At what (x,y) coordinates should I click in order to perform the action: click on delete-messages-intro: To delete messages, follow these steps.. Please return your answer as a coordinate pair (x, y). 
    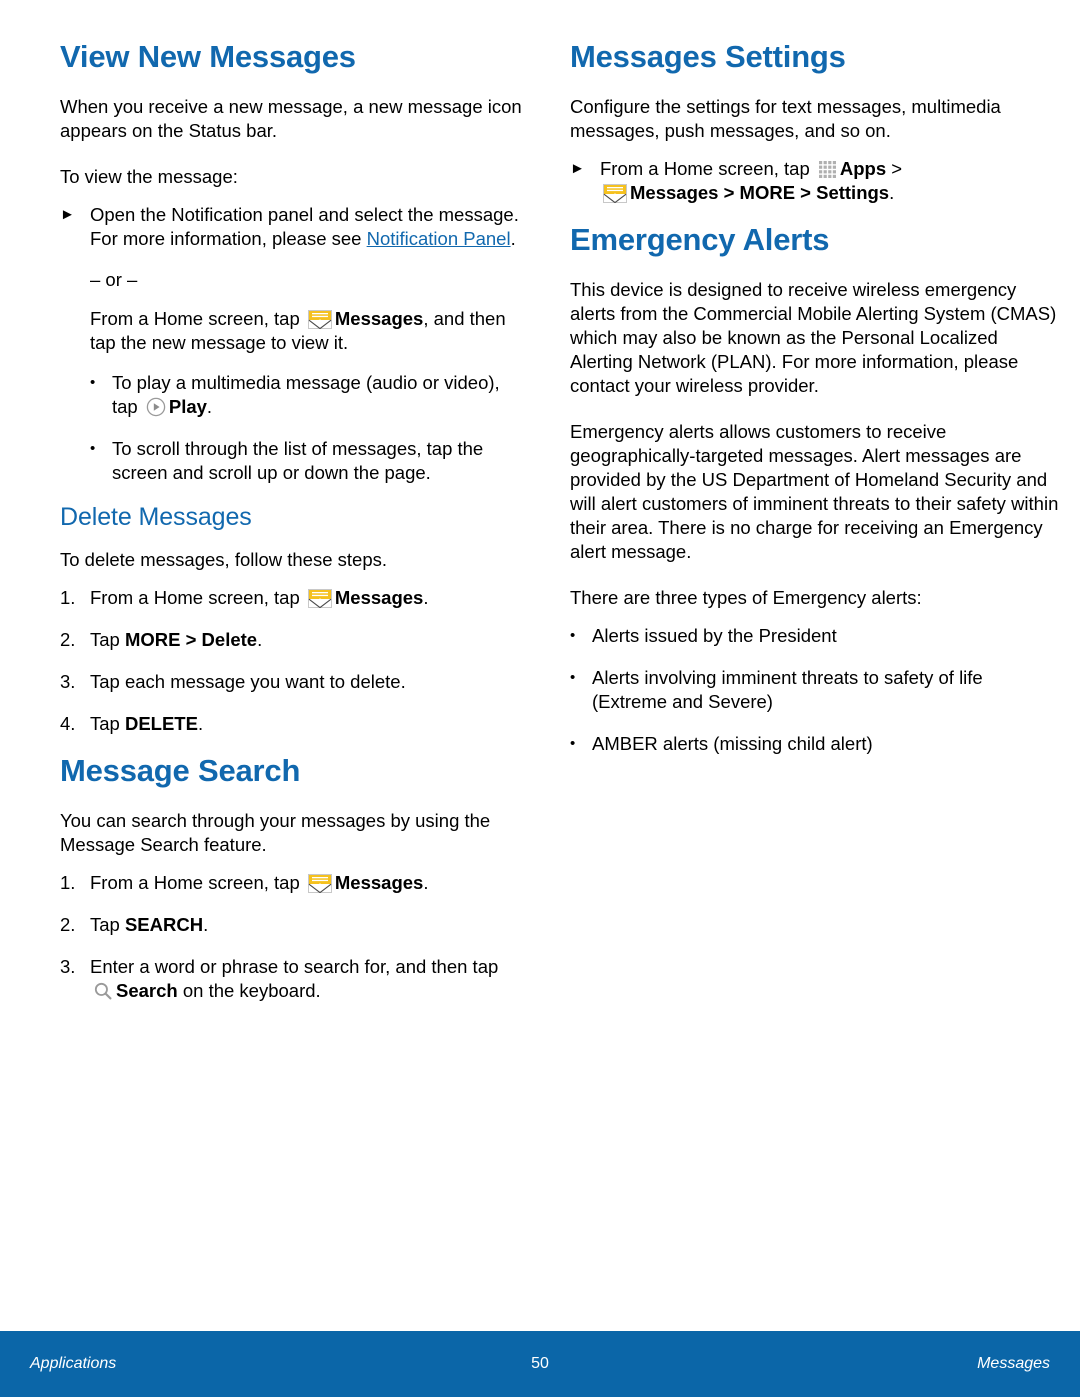
    Looking at the image, I should click on (224, 559).